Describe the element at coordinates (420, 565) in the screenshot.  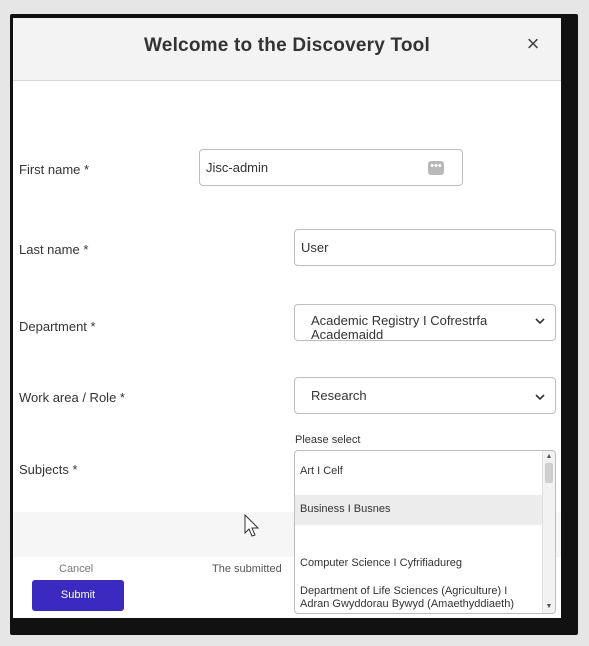
I see `subject-option: Computer Science I Cyfrifiadureg` at that location.